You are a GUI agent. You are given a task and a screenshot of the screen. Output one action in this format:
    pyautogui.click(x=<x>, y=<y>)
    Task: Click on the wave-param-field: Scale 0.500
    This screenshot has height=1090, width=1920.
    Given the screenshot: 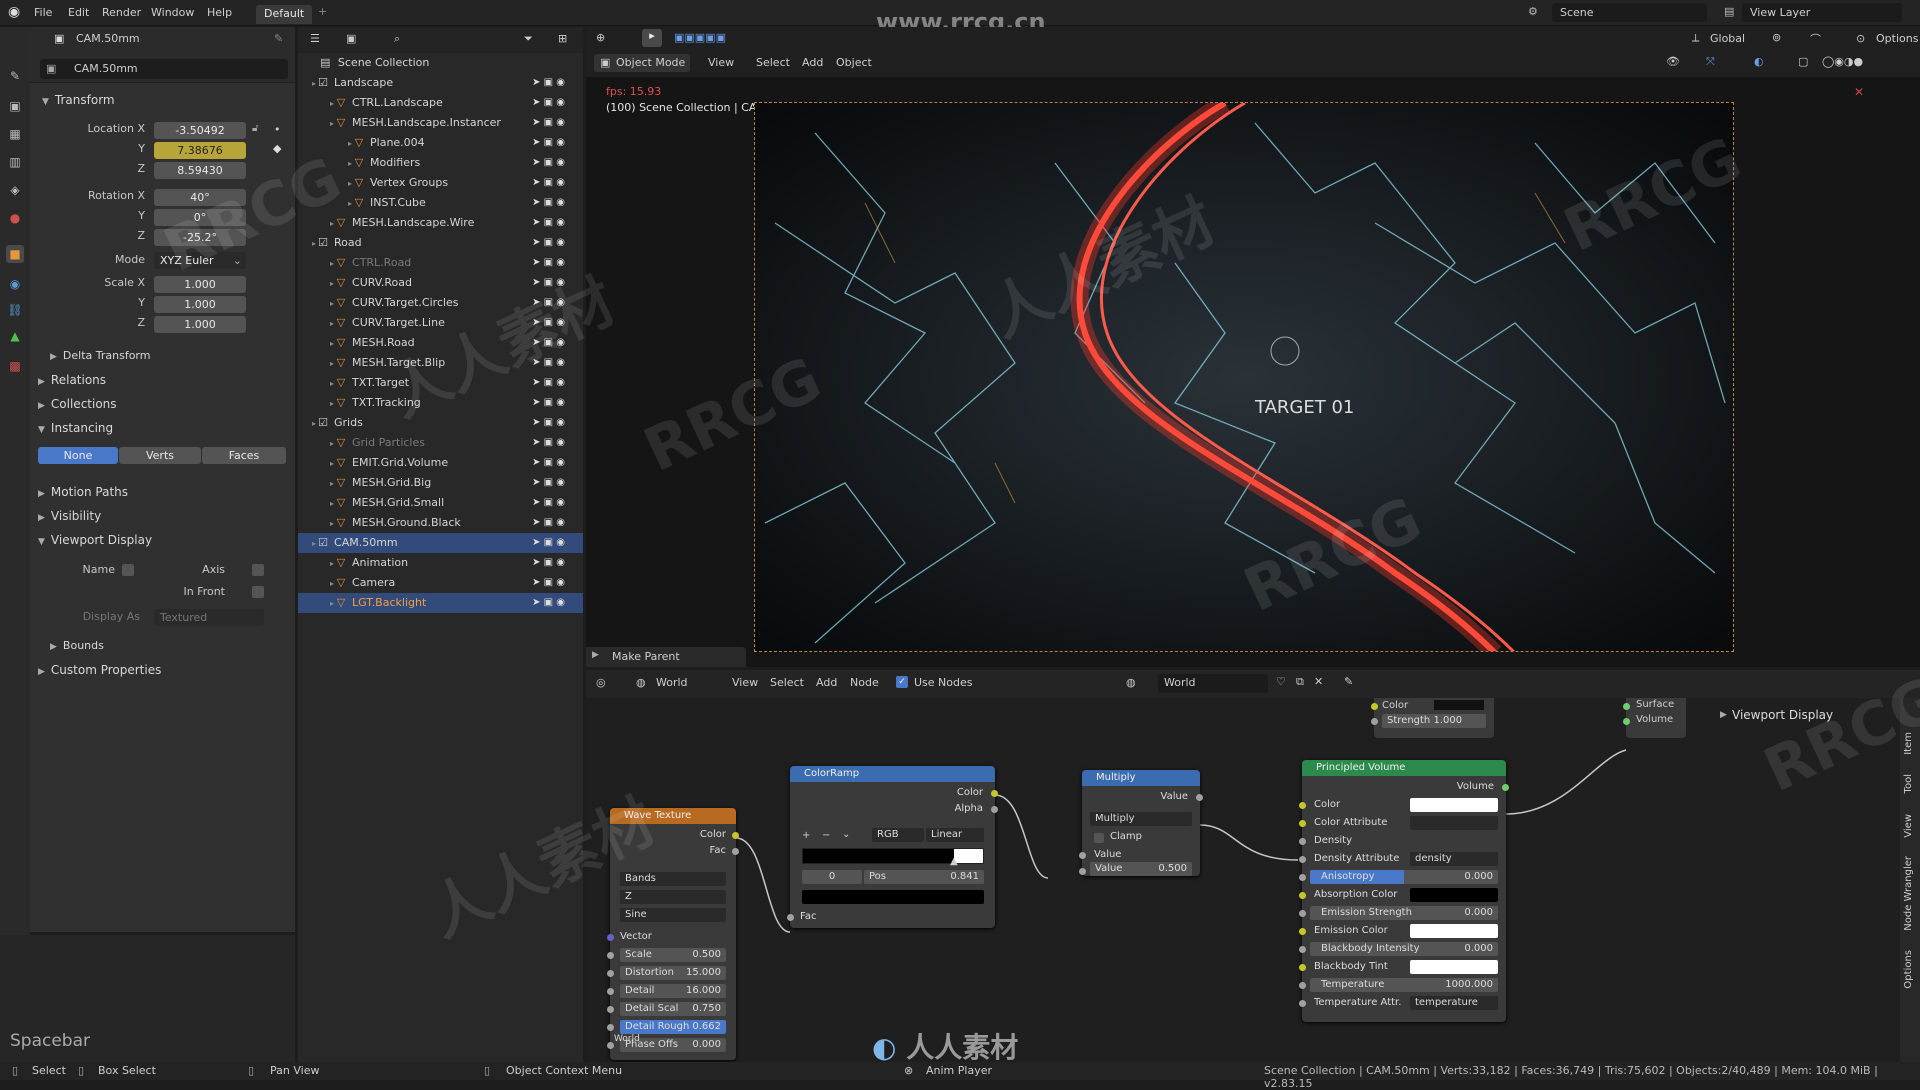 What is the action you would take?
    pyautogui.click(x=673, y=955)
    